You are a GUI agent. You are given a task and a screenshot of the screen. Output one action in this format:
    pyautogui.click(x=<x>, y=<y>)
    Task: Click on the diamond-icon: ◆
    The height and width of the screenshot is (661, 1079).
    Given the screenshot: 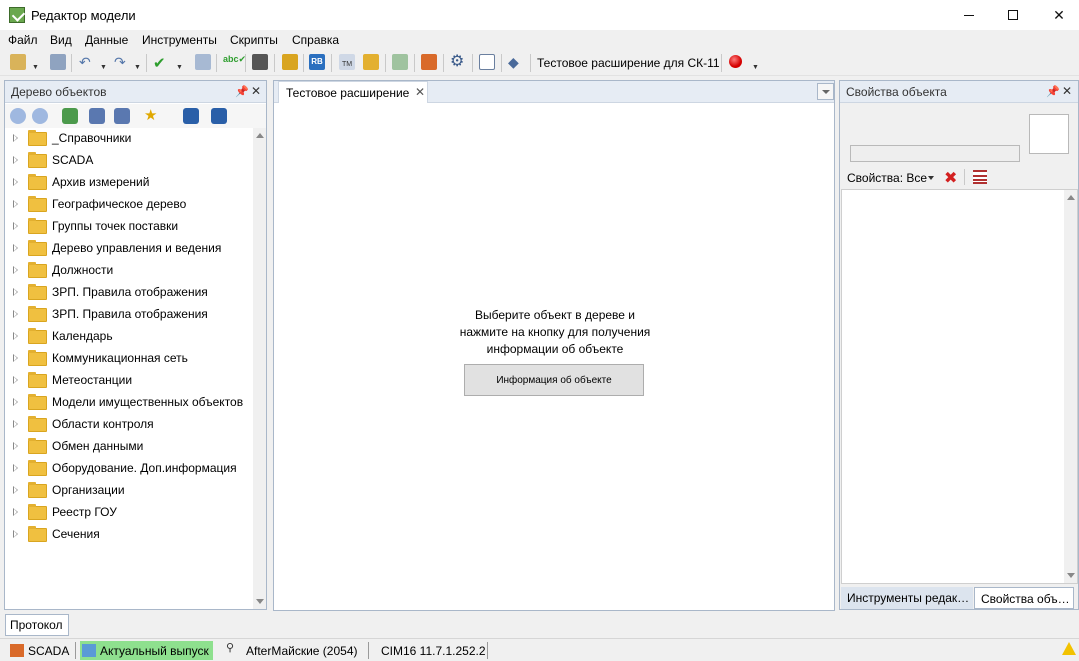 What is the action you would take?
    pyautogui.click(x=516, y=62)
    